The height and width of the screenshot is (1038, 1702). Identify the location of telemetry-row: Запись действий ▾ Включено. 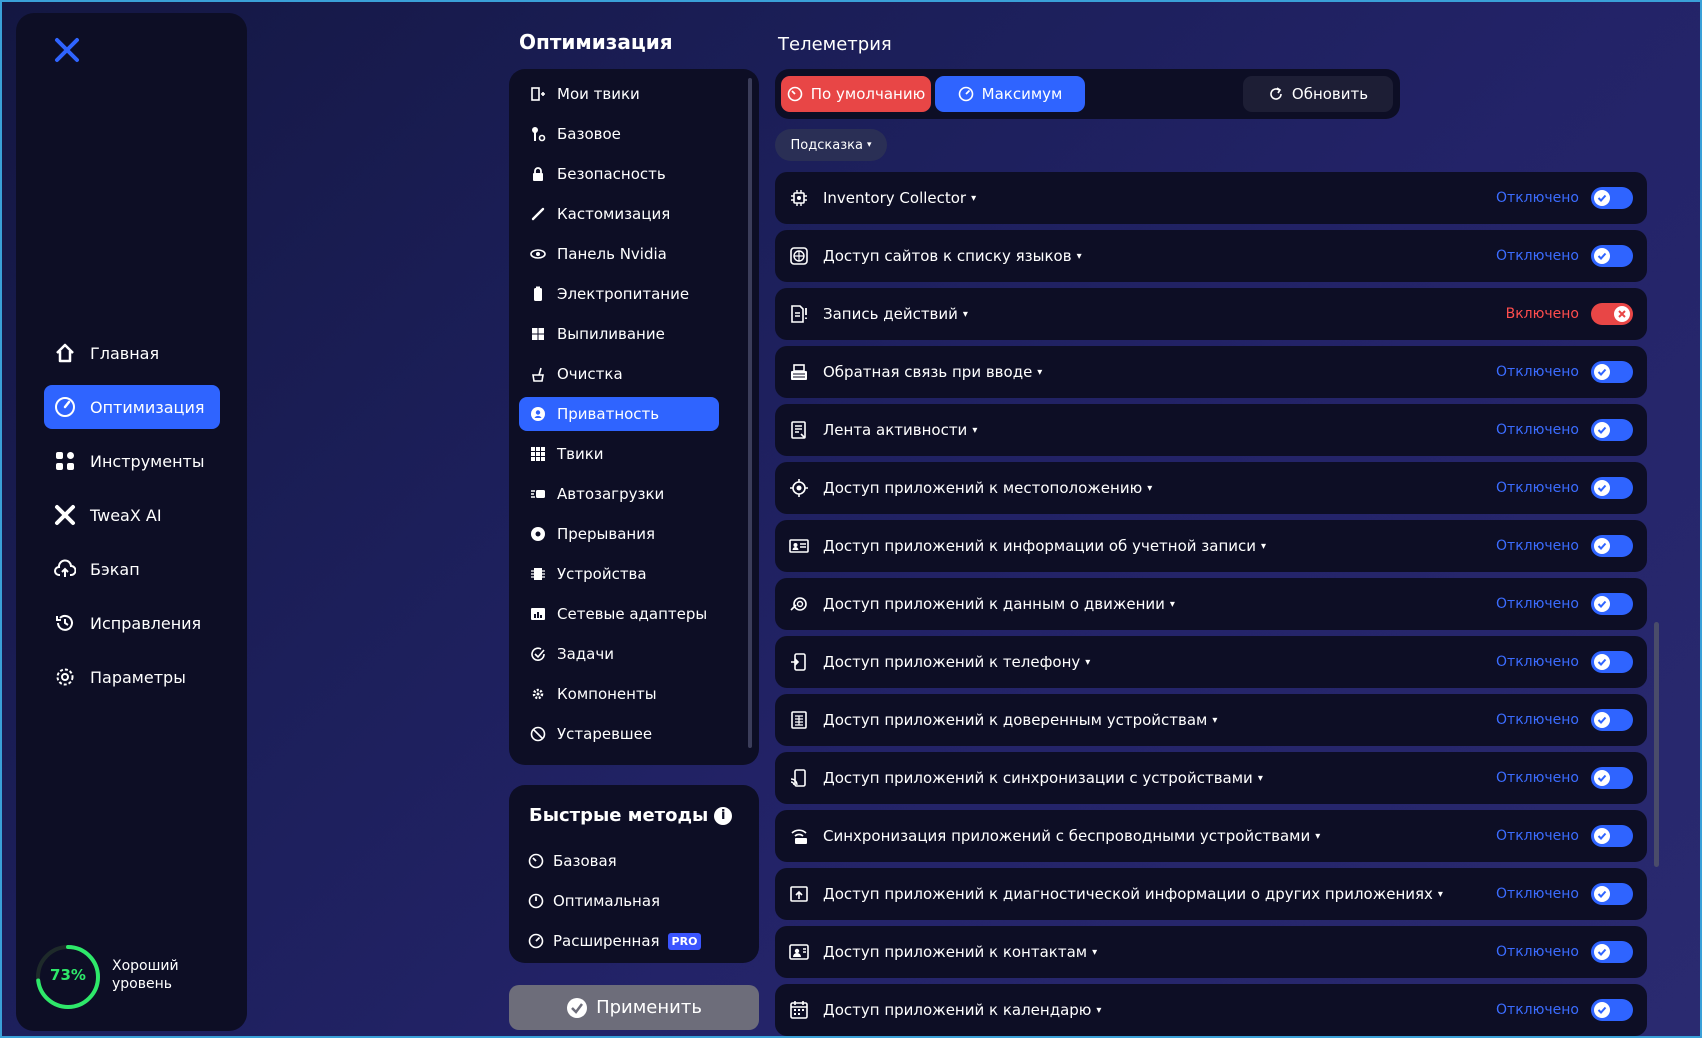
(1211, 314).